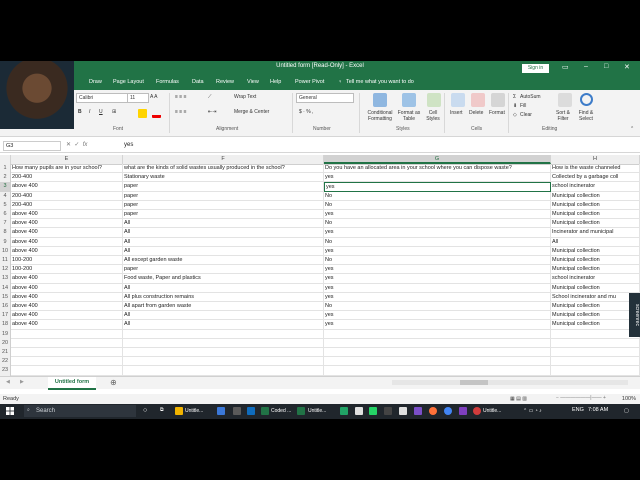 The image size is (640, 480). Describe the element at coordinates (223, 224) in the screenshot. I see `cell-f7: All` at that location.